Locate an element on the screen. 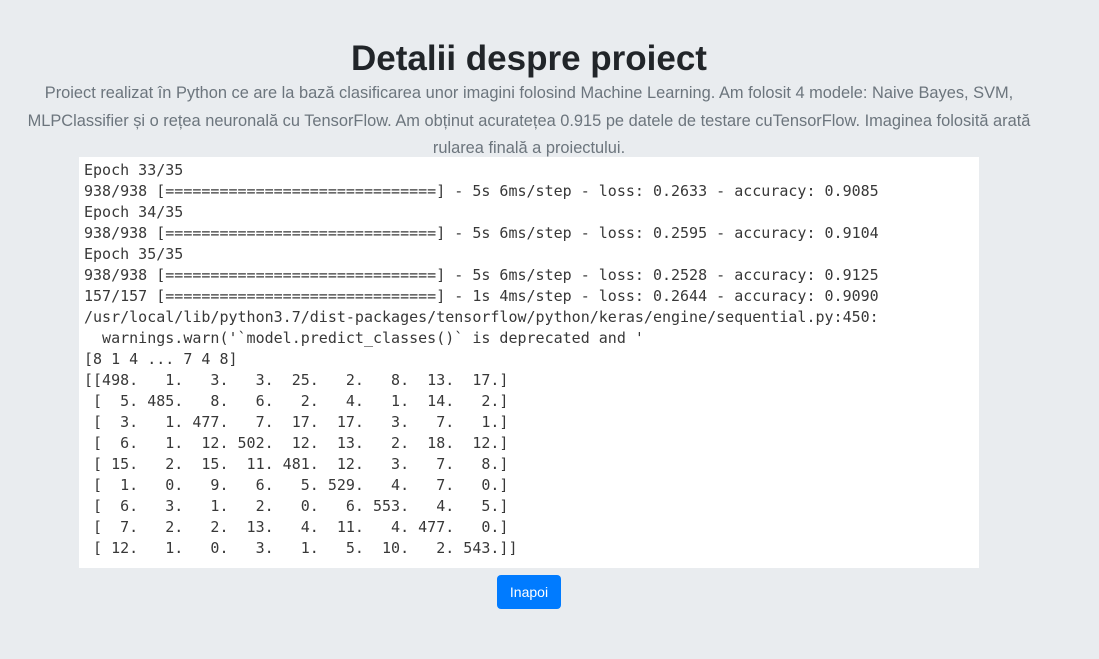  confusion-matrix-row: [ 1. 0. 9. 6. 5. 529. 4. 7. 0.] is located at coordinates (296, 485).